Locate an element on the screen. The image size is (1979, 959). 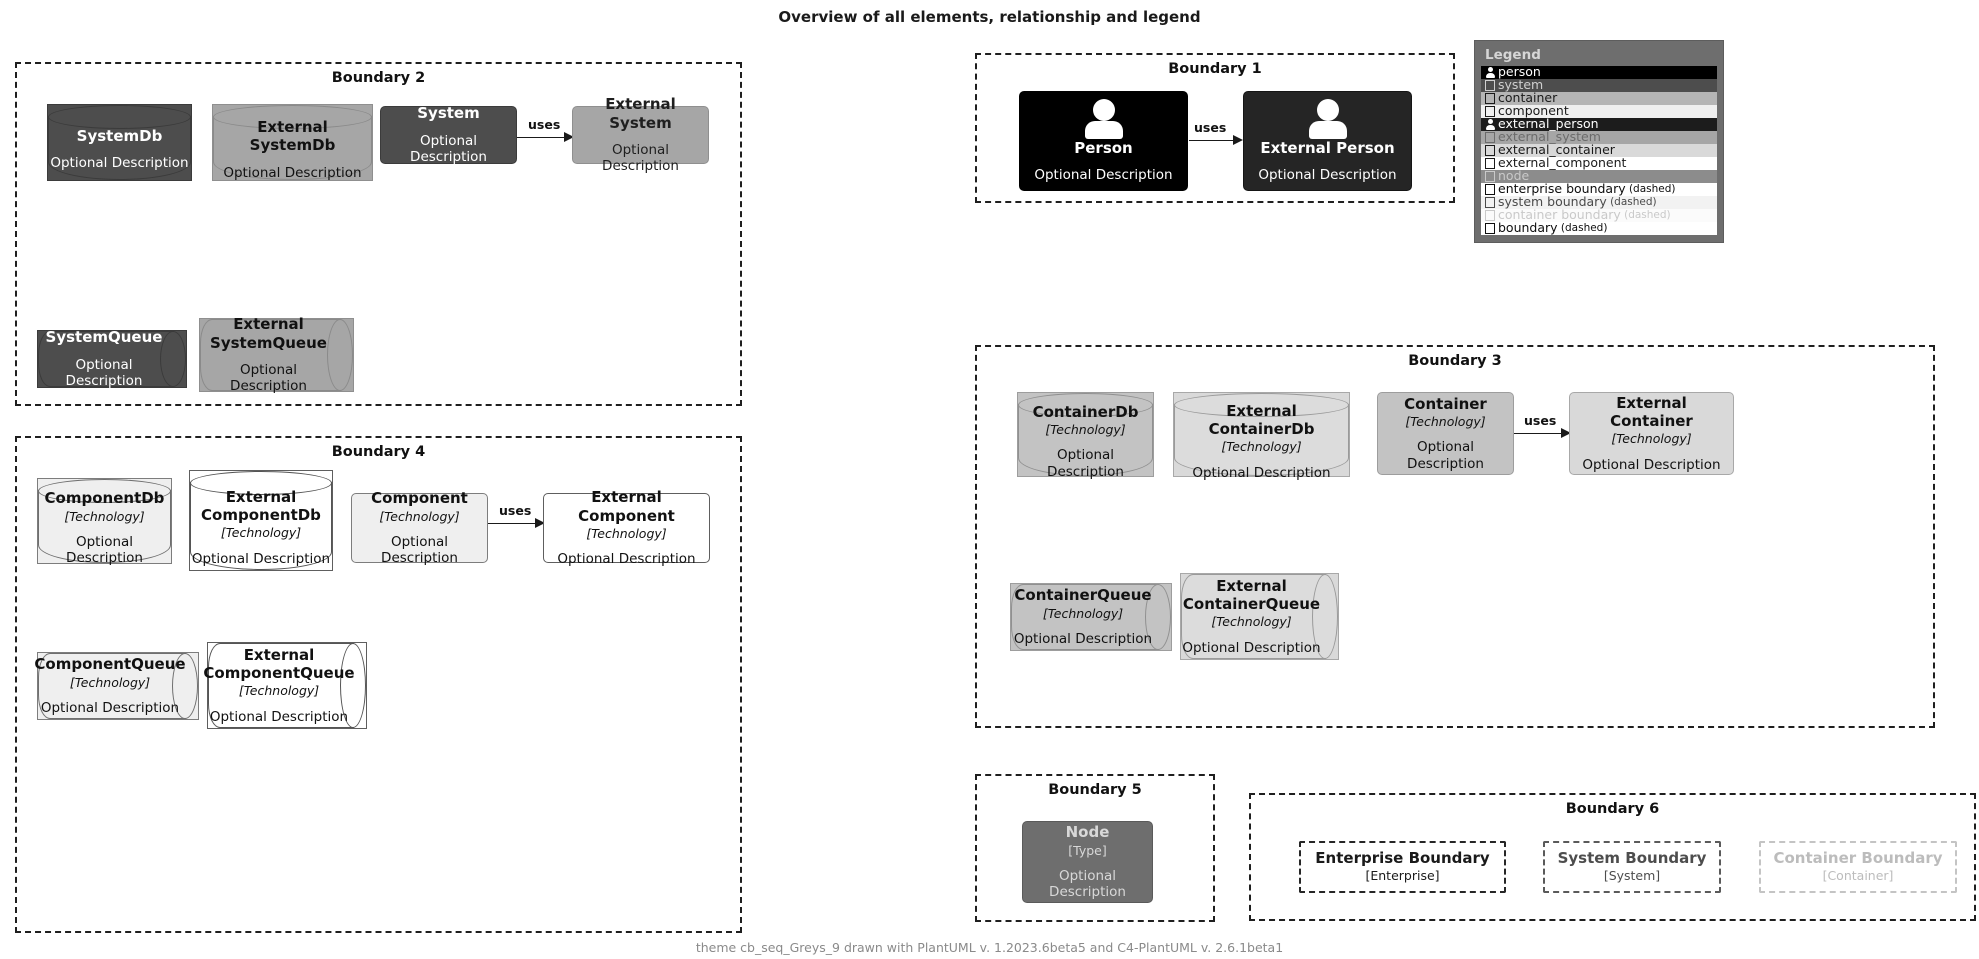
element-technology: [Type] is located at coordinates (1087, 850).